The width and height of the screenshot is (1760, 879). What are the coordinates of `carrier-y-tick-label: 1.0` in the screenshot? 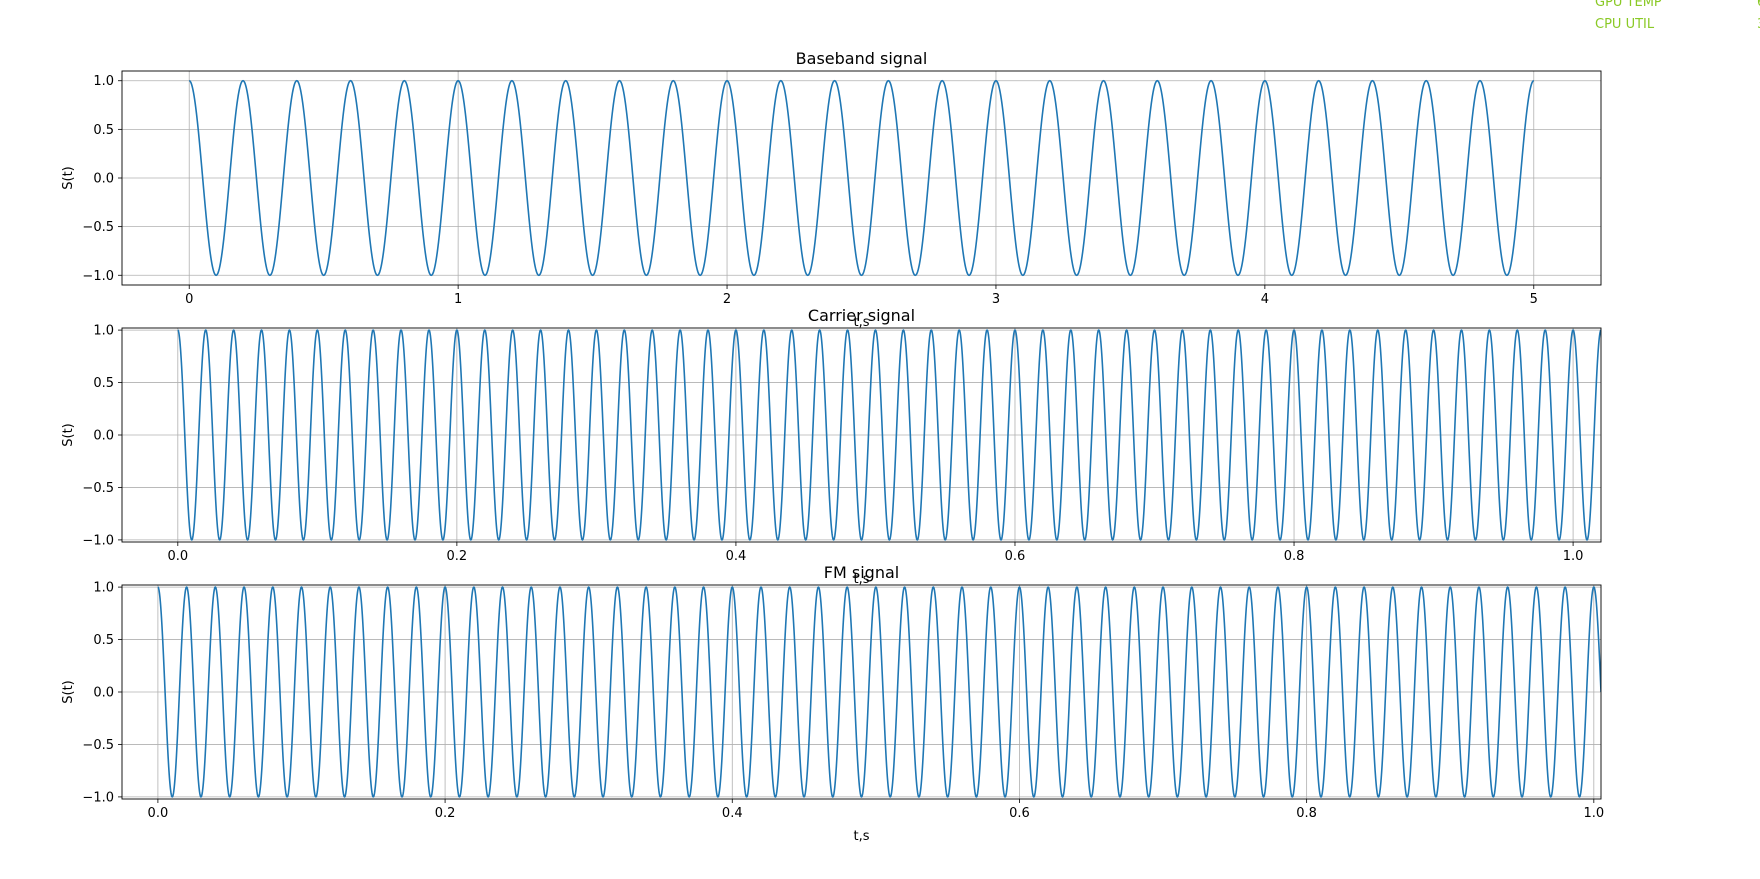 It's located at (103, 331).